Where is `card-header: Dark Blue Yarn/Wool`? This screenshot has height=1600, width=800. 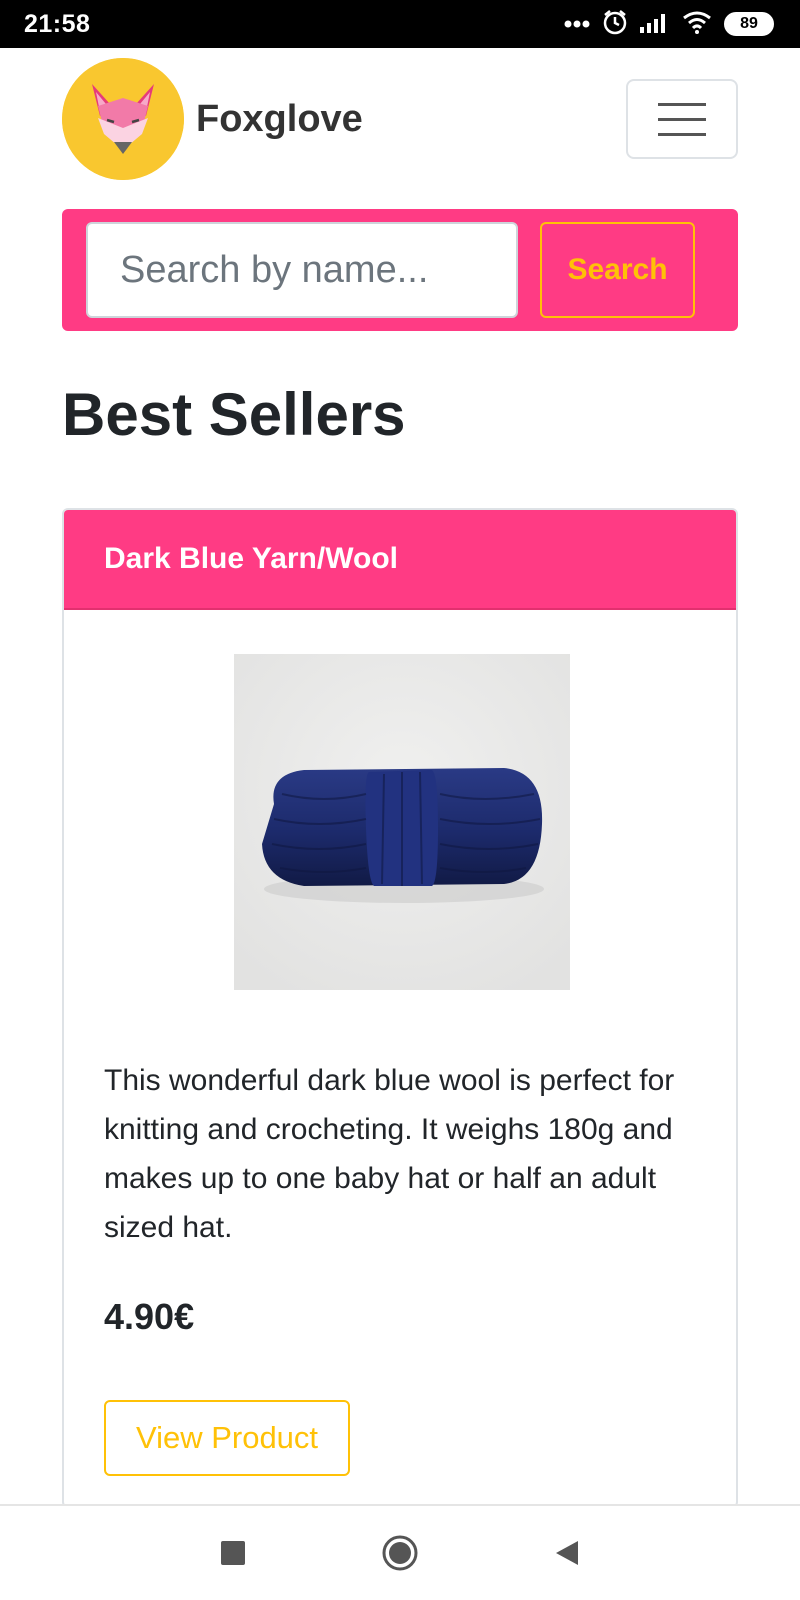
card-header: Dark Blue Yarn/Wool is located at coordinates (400, 560).